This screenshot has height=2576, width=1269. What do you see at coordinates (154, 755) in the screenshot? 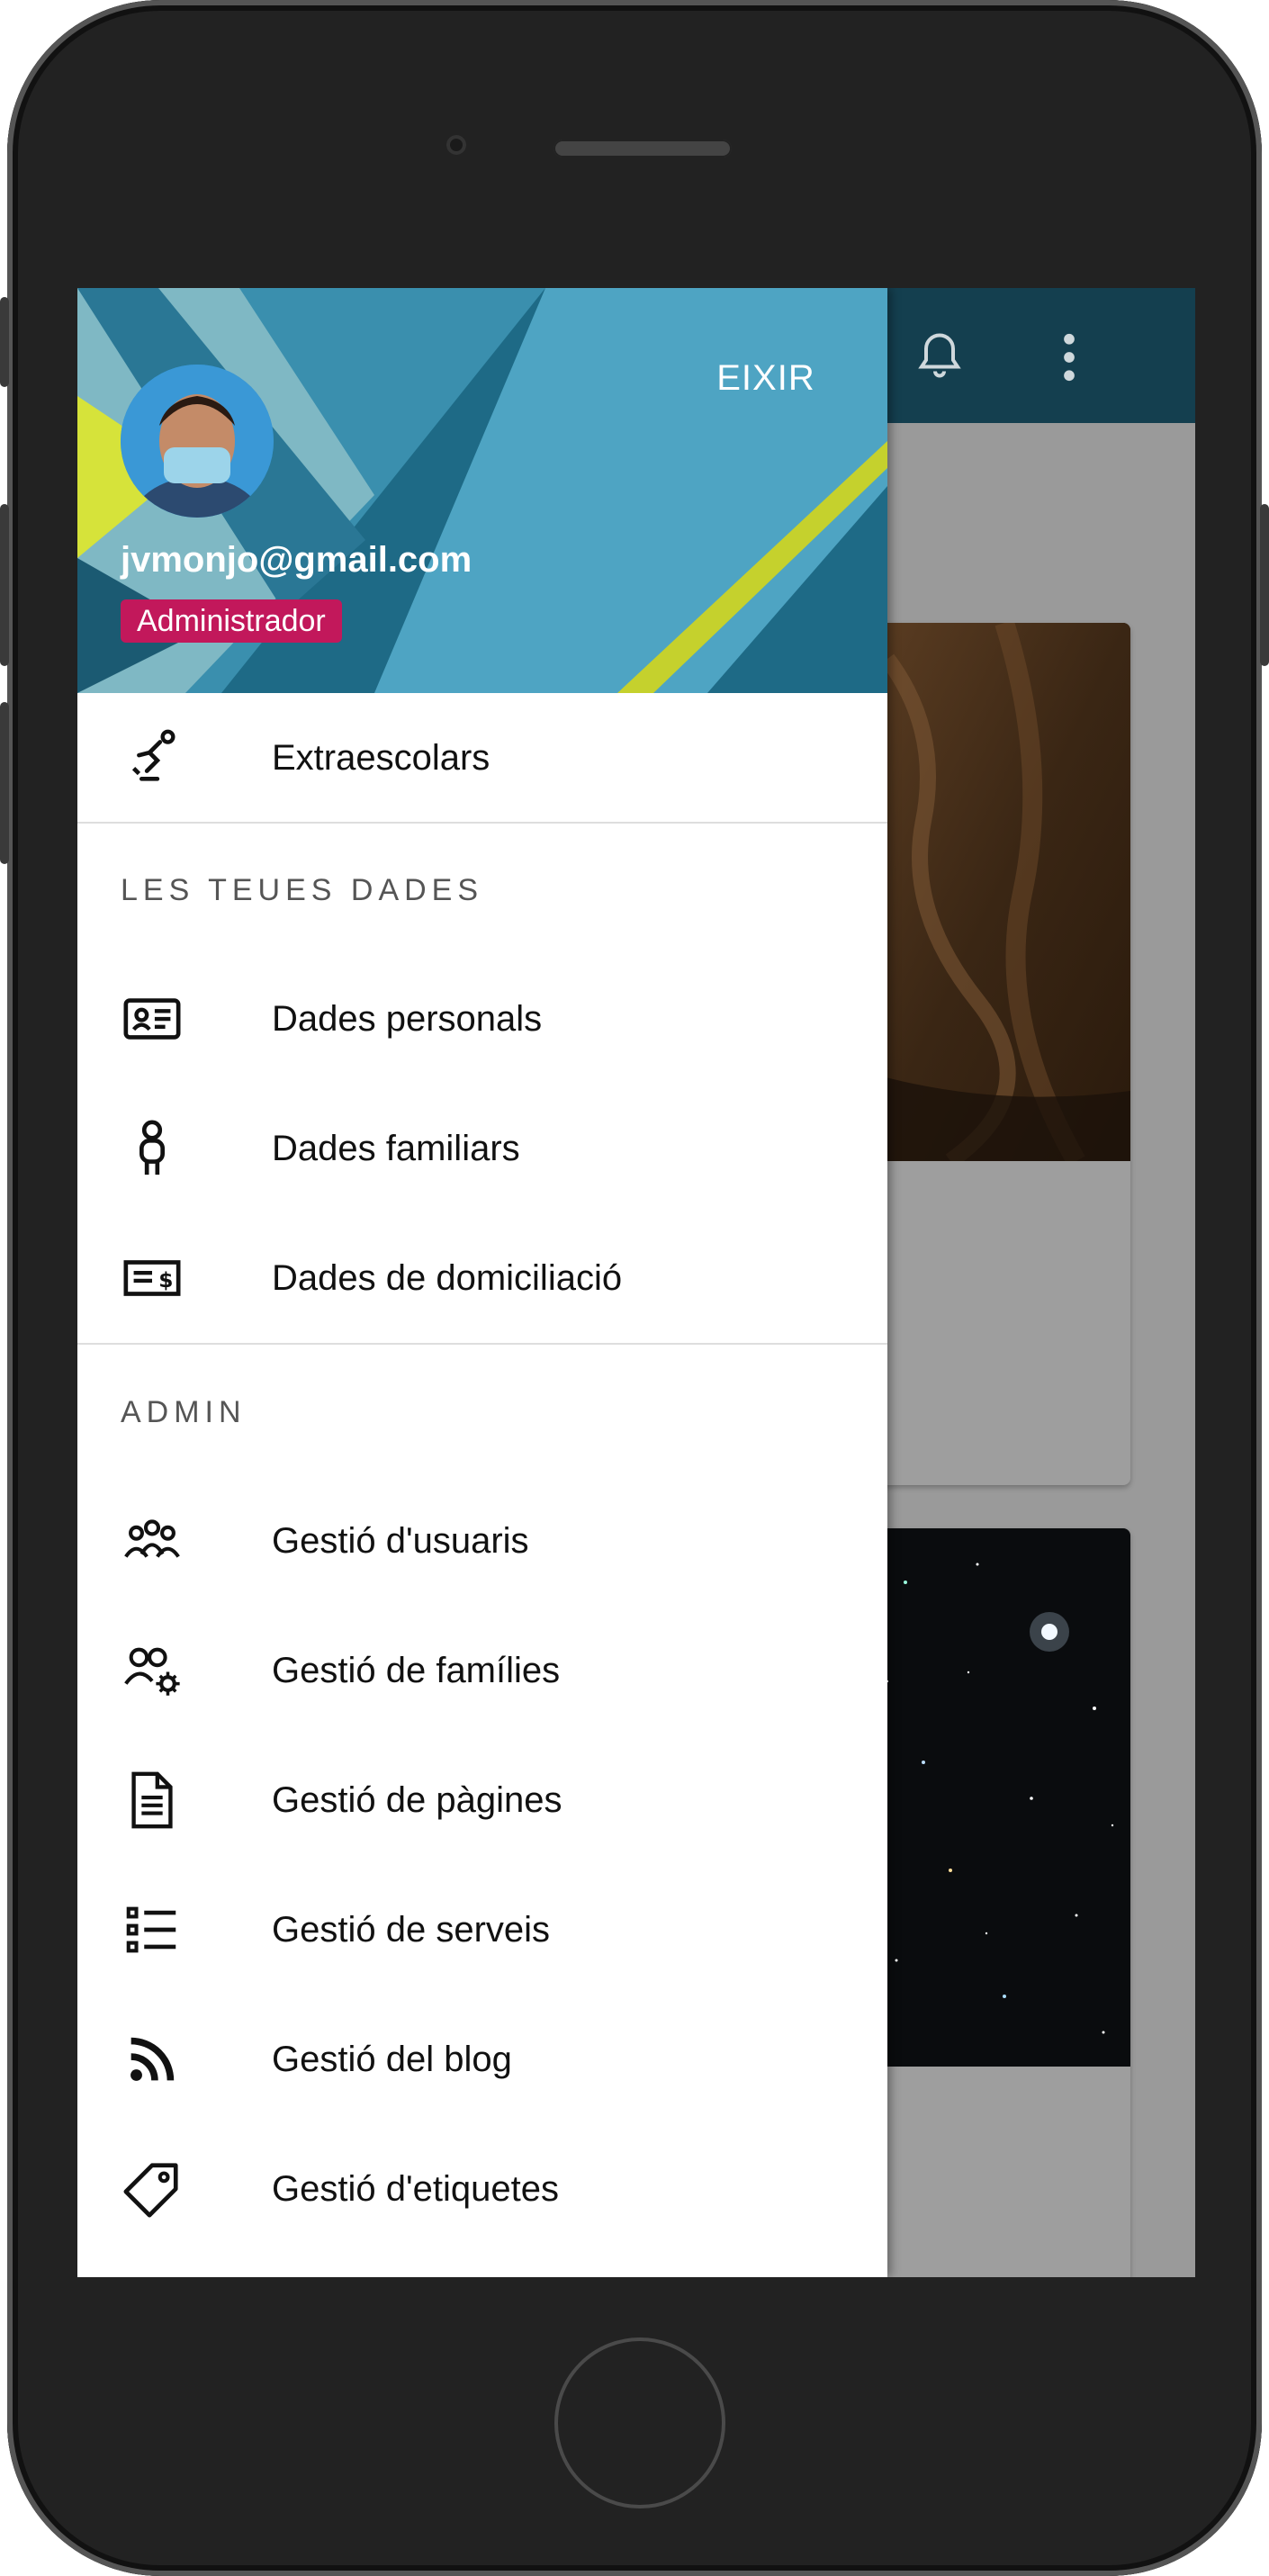
I see `ice-skating-icon` at bounding box center [154, 755].